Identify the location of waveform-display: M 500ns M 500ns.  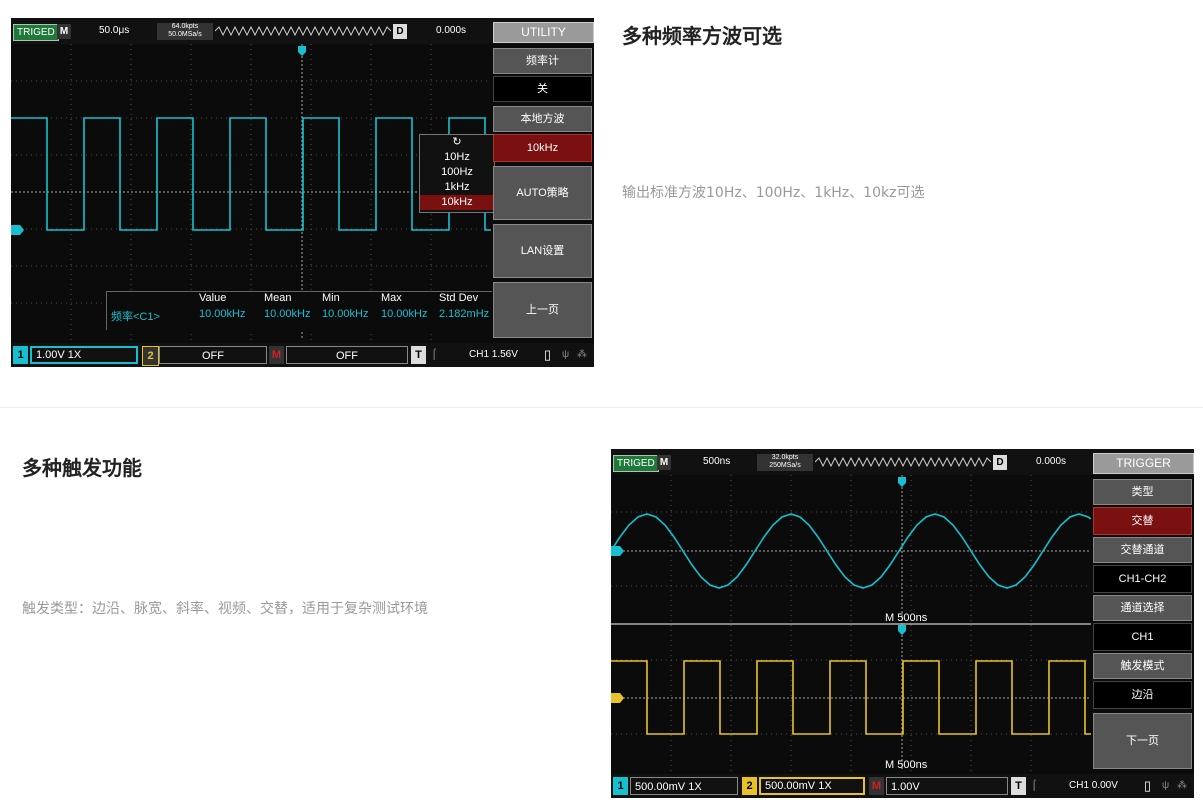
(851, 623).